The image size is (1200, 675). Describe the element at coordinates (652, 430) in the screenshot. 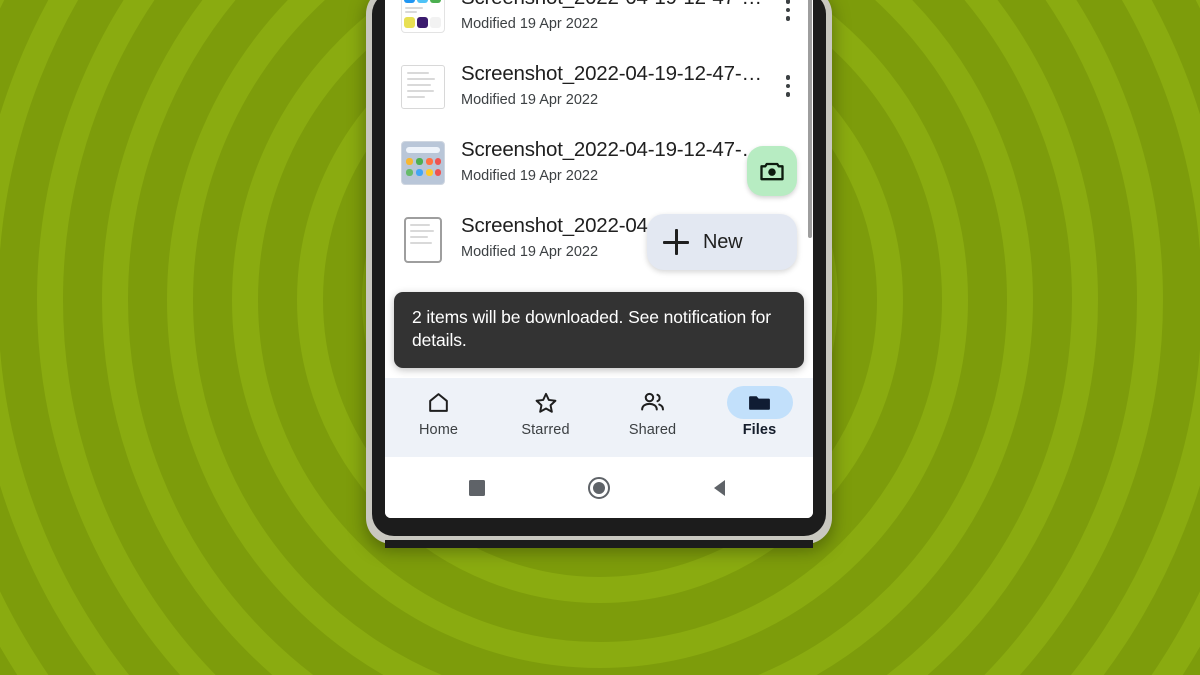

I see `nav-label-shared: Shared` at that location.